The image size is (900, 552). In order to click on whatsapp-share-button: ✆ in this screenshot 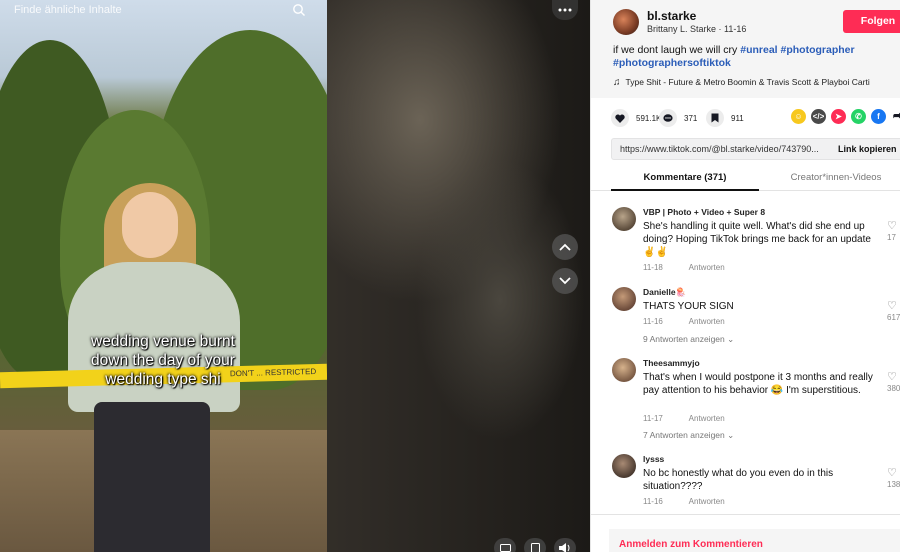, I will do `click(858, 116)`.